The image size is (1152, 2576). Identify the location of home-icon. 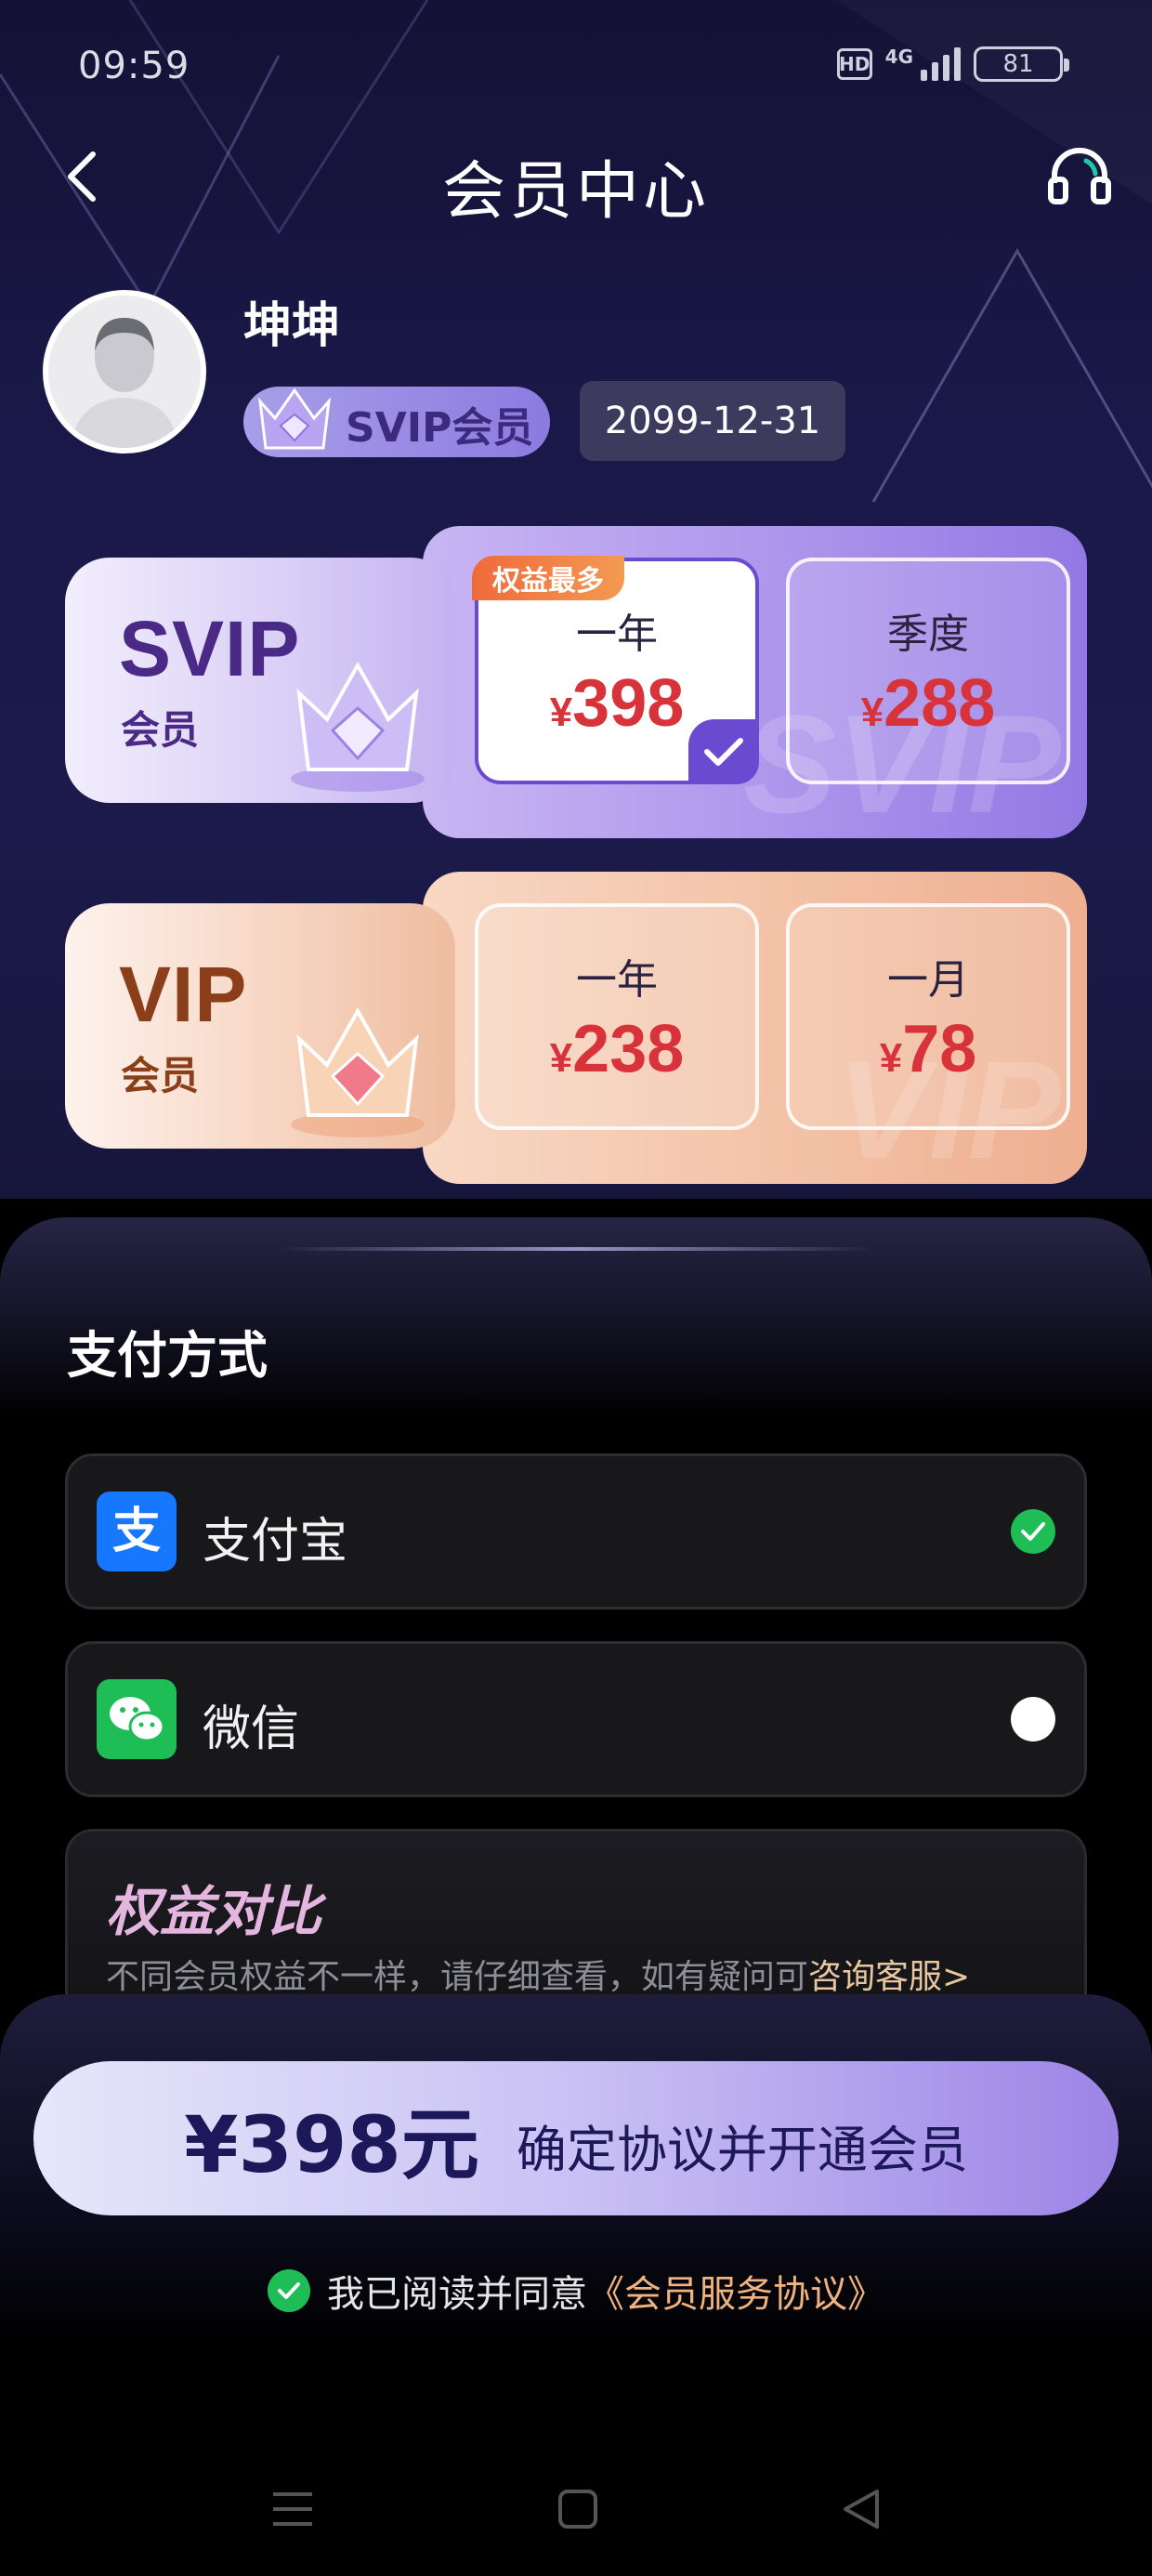
(577, 2509).